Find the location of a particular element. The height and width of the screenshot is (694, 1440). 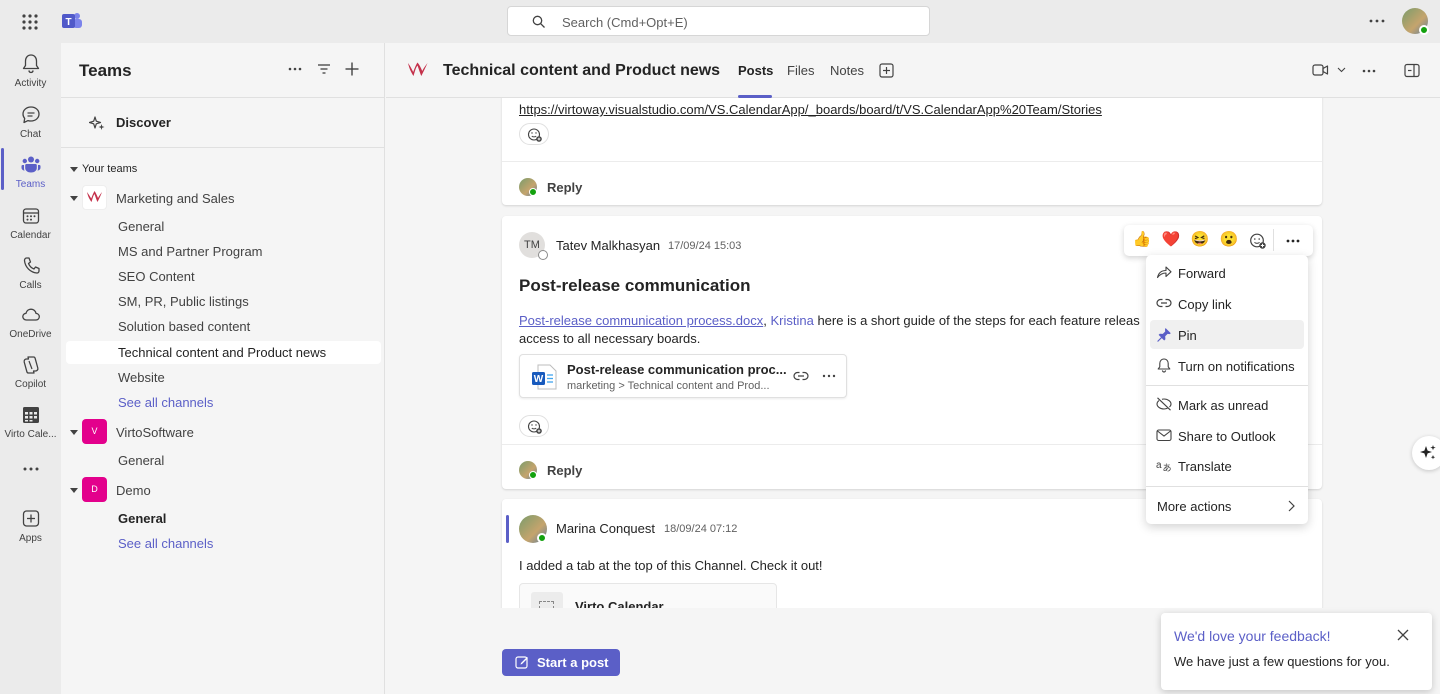

channel-title: Technical content and Product news is located at coordinates (582, 70).